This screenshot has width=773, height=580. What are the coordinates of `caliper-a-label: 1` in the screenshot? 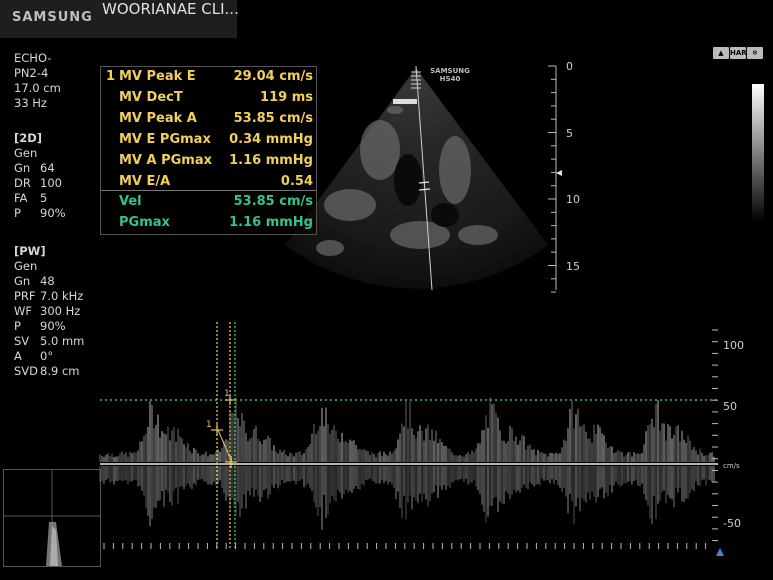 It's located at (227, 394).